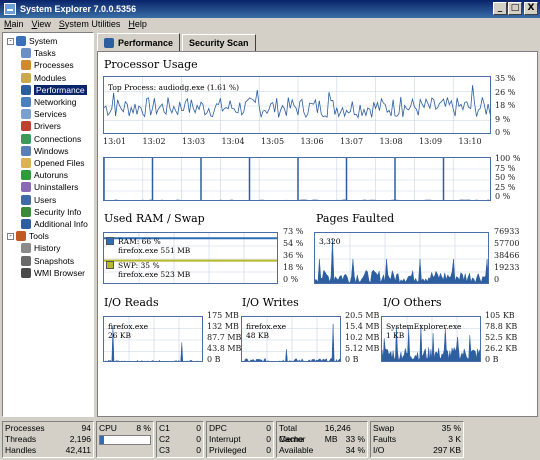 This screenshot has width=540, height=460. Describe the element at coordinates (14, 25) in the screenshot. I see `menu-main: Main` at that location.